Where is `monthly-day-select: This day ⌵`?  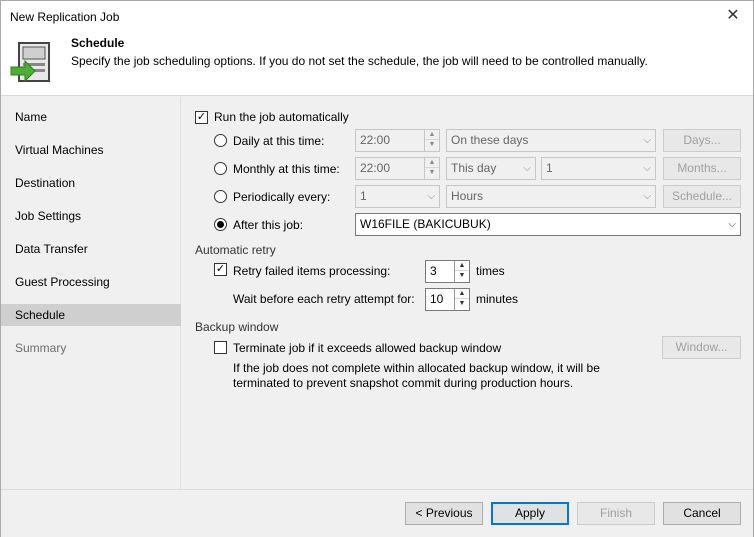 monthly-day-select: This day ⌵ is located at coordinates (491, 168).